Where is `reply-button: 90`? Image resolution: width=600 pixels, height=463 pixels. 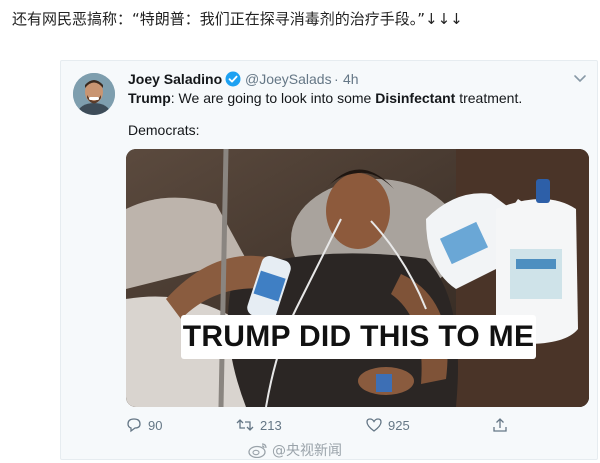
reply-button: 90 is located at coordinates (144, 425).